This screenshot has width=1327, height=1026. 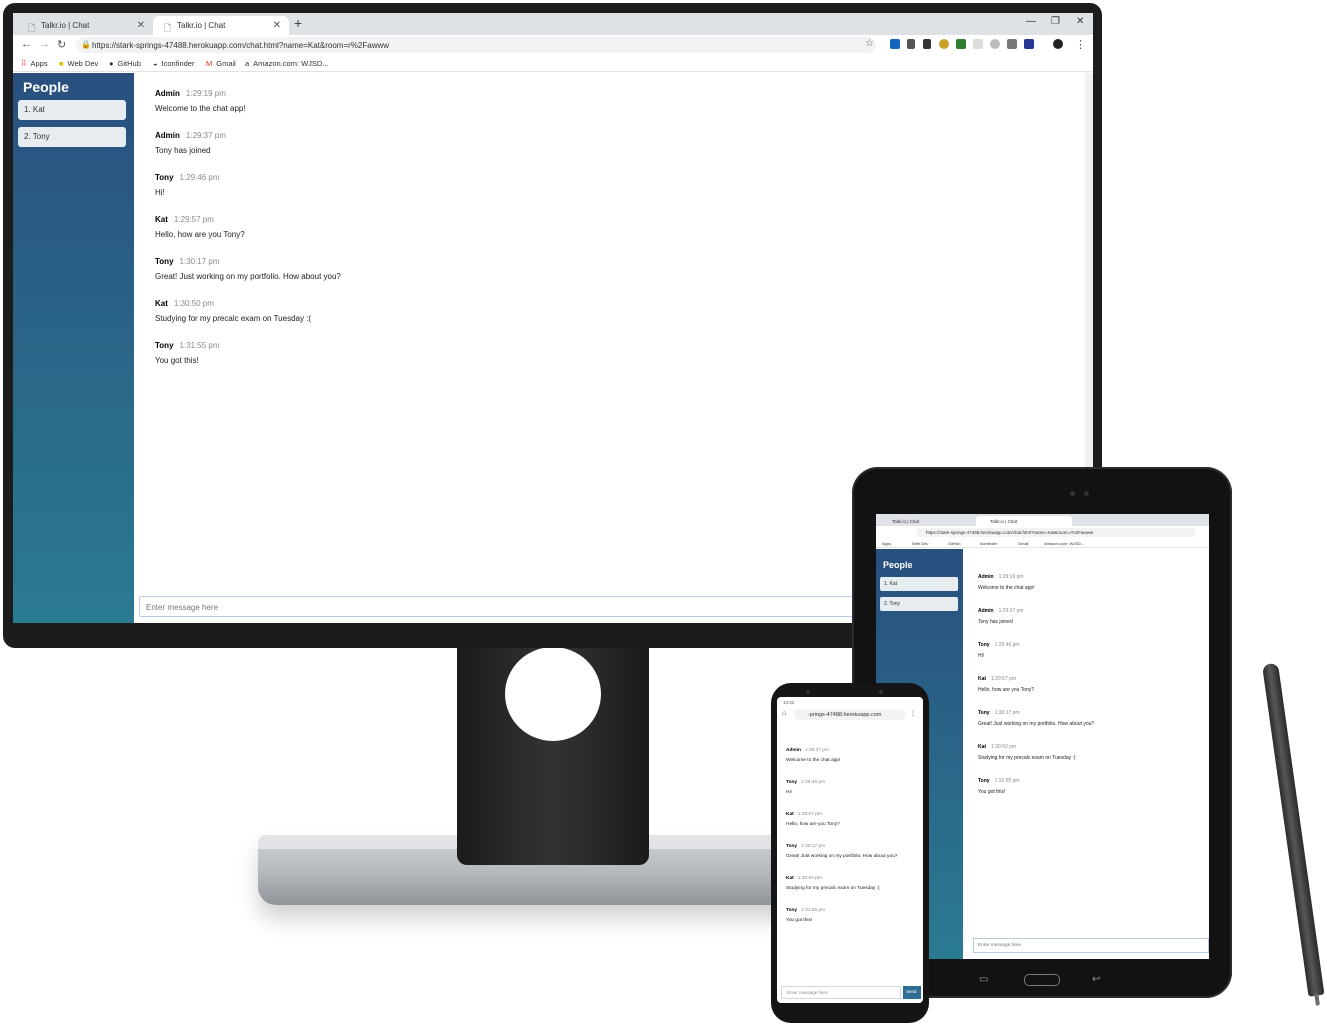 What do you see at coordinates (199, 261) in the screenshot?
I see `message-time: 1:30:17 pm` at bounding box center [199, 261].